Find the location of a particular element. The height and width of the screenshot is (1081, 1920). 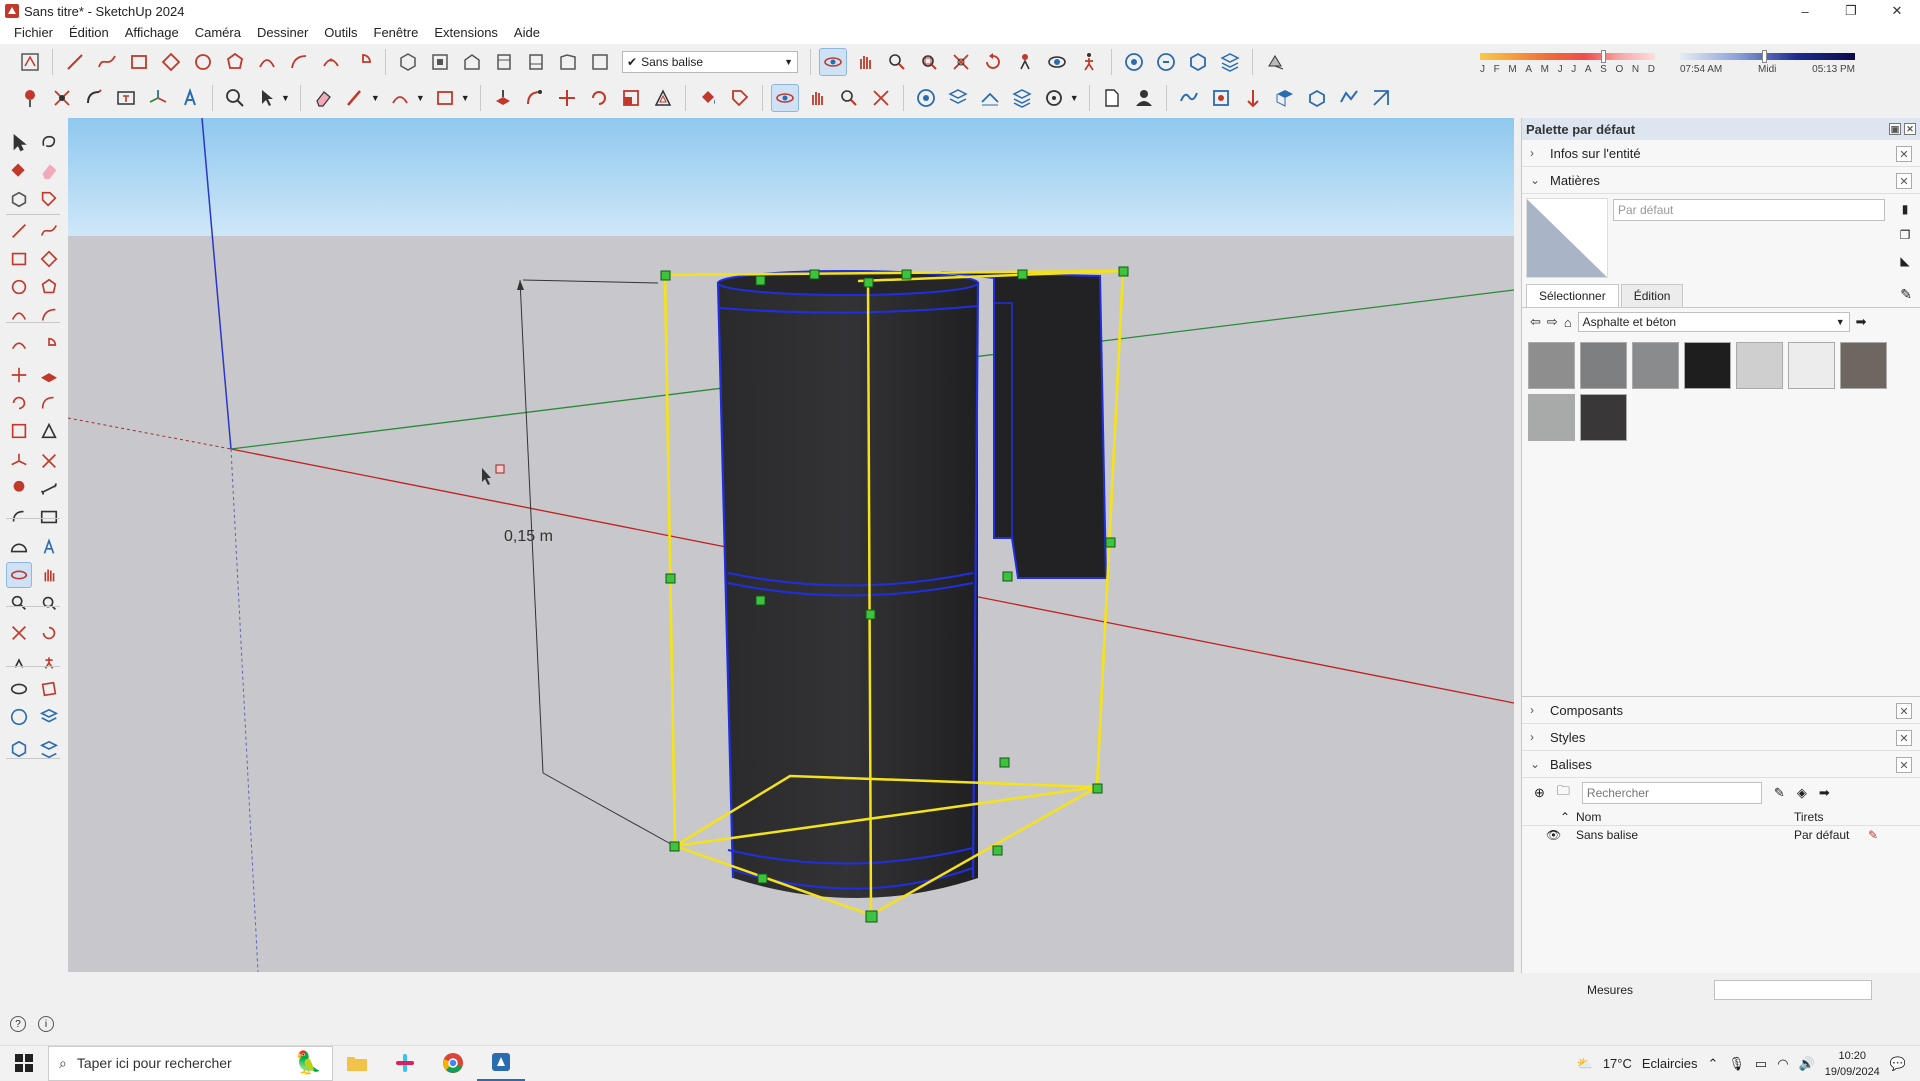

volume-icon: 🔊 is located at coordinates (1807, 1064).